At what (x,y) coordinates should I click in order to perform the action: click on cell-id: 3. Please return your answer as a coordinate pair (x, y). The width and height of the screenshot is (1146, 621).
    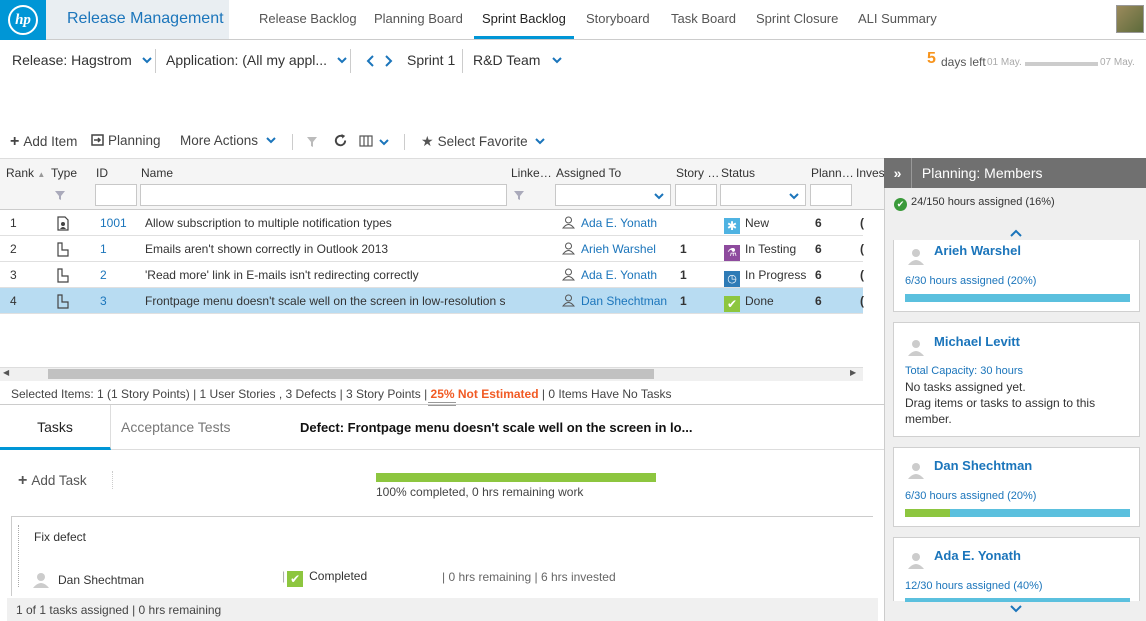
    Looking at the image, I should click on (103, 301).